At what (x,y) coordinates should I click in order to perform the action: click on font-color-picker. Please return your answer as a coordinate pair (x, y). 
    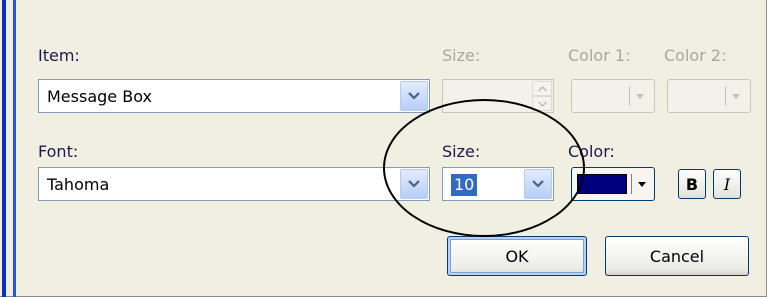
    Looking at the image, I should click on (613, 184).